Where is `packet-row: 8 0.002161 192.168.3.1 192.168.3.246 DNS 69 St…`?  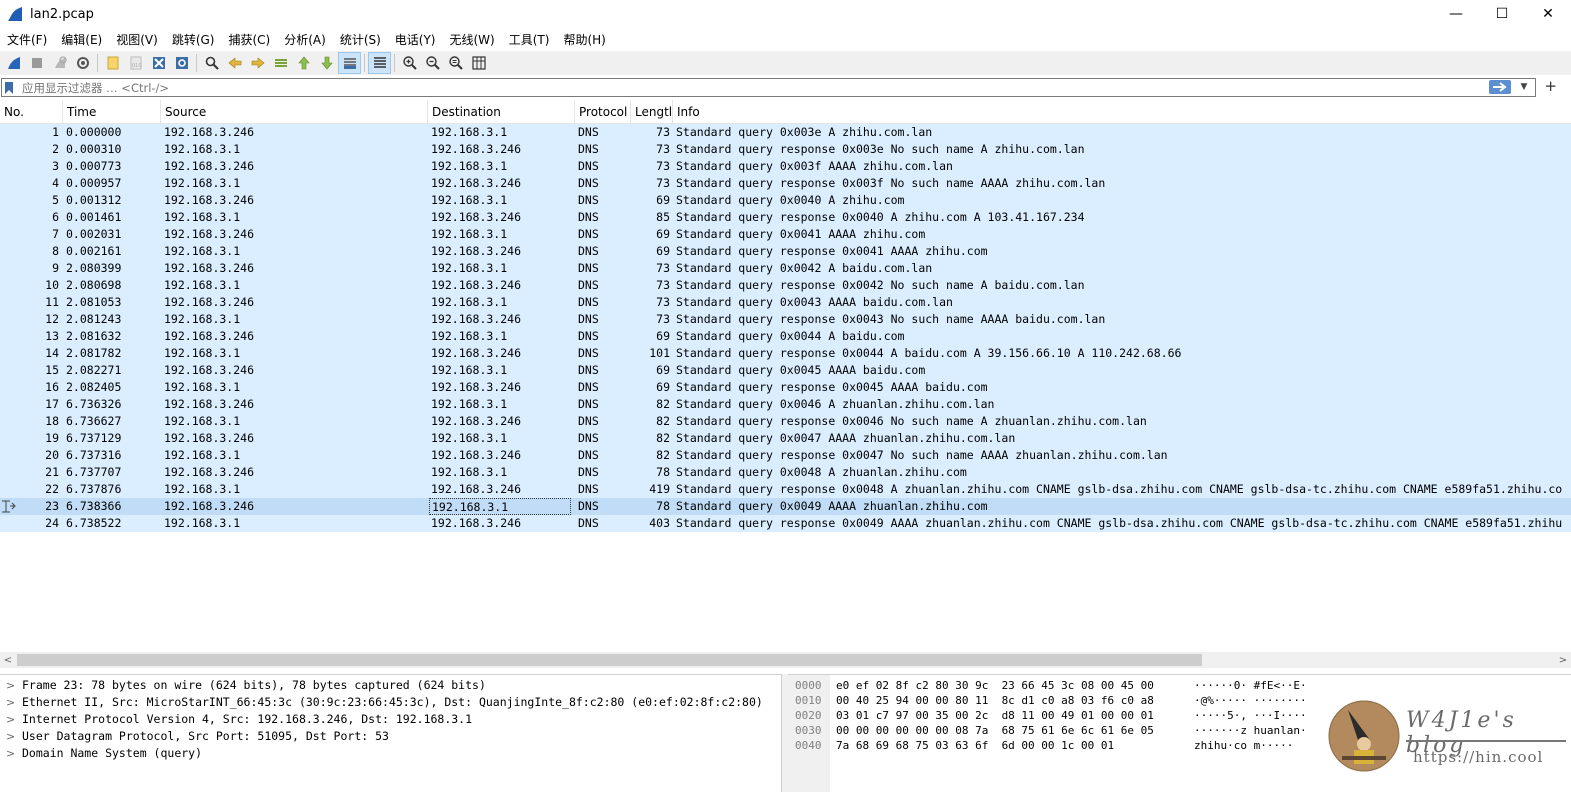
packet-row: 8 0.002161 192.168.3.1 192.168.3.246 DNS 69 St… is located at coordinates (785, 251).